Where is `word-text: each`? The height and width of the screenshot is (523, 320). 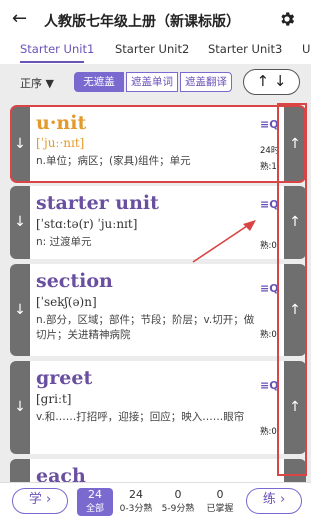 word-text: each is located at coordinates (61, 473).